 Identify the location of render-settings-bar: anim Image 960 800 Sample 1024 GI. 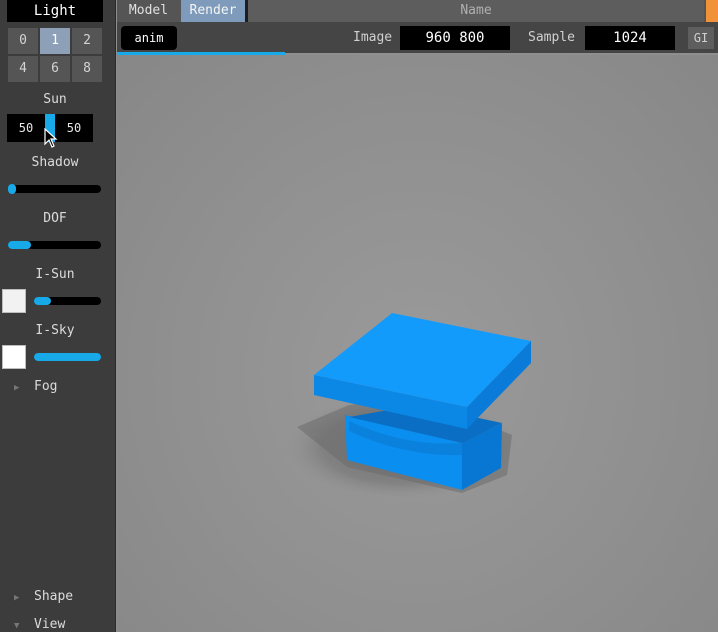
(417, 37).